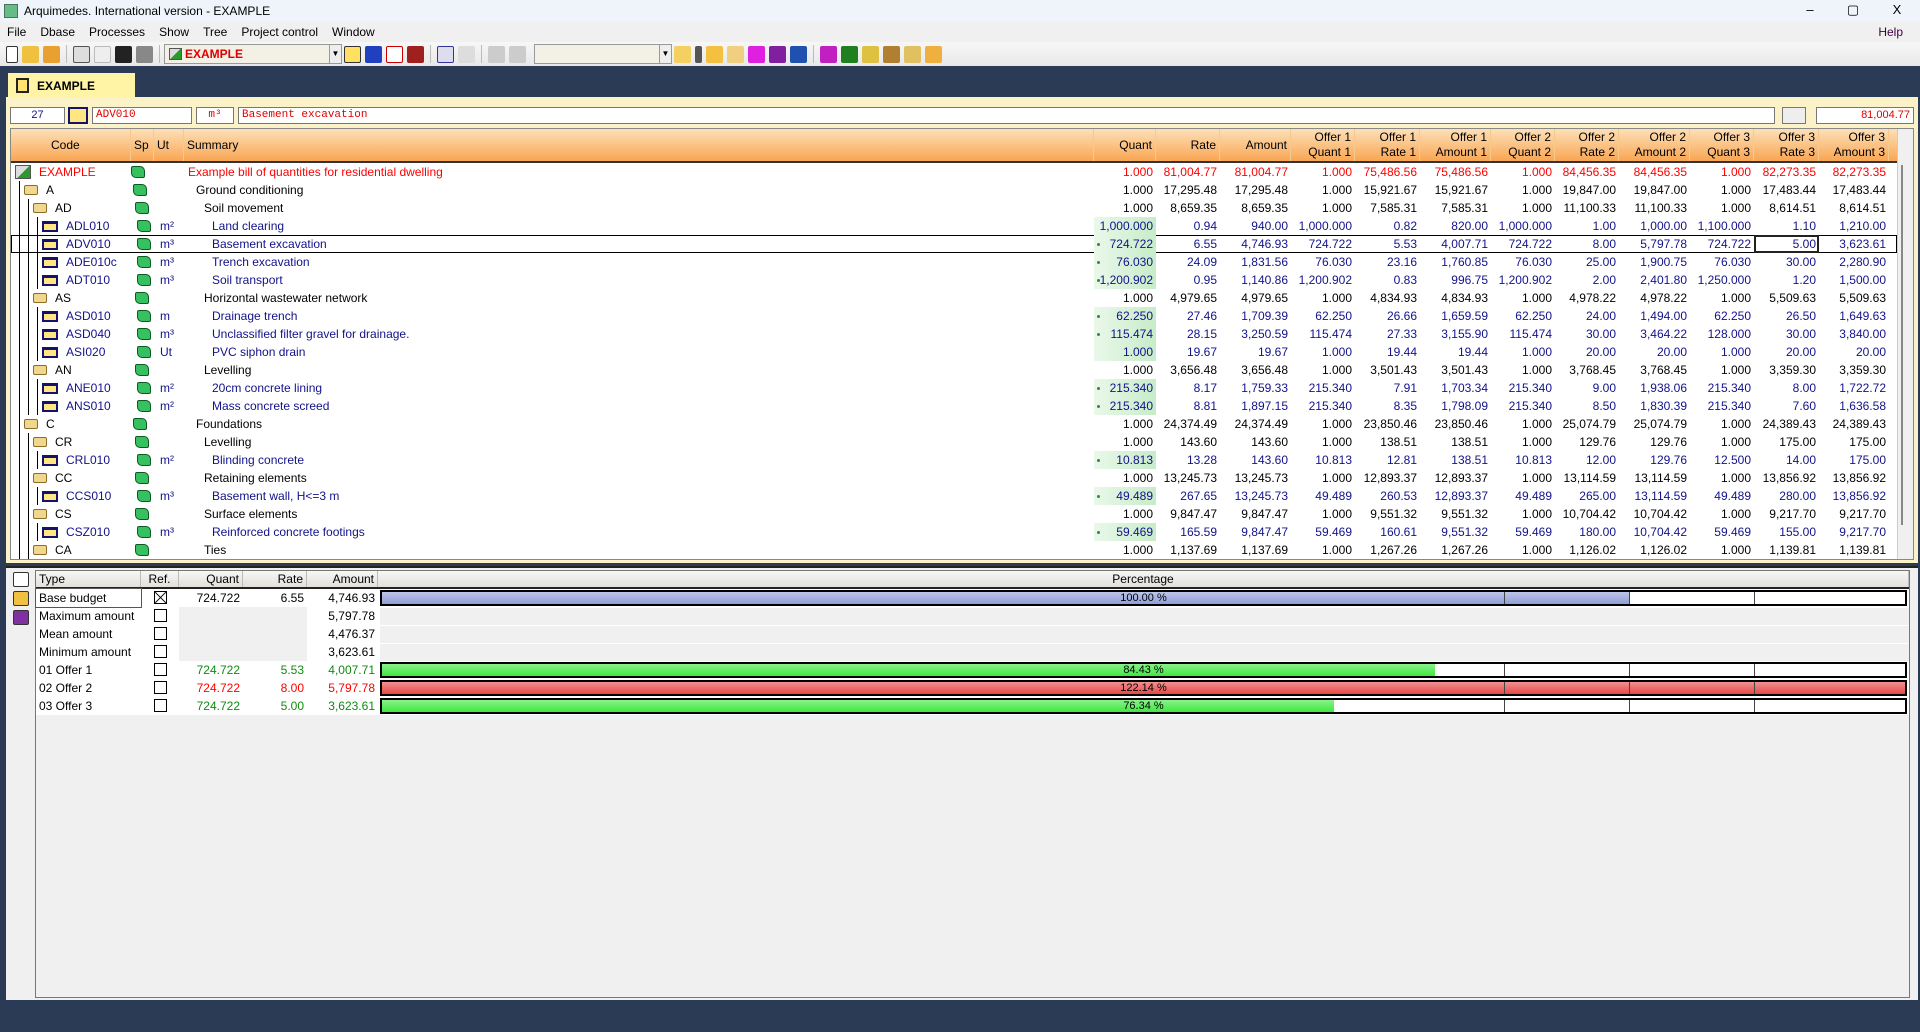  Describe the element at coordinates (1854, 532) in the screenshot. I see `value-cell: 9,217.70` at that location.